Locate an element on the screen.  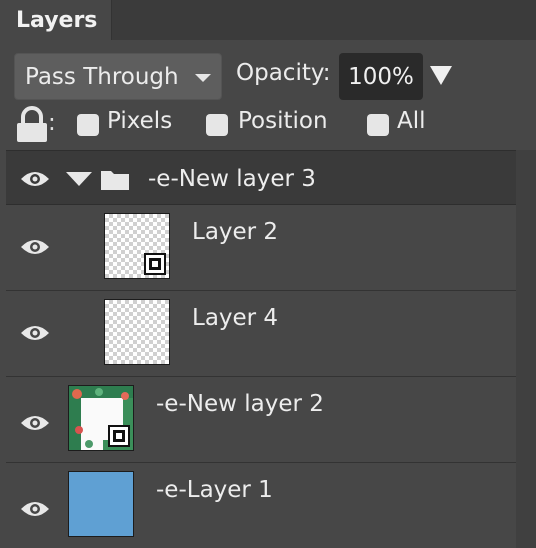
layer-name: -e-Layer 1 is located at coordinates (214, 490).